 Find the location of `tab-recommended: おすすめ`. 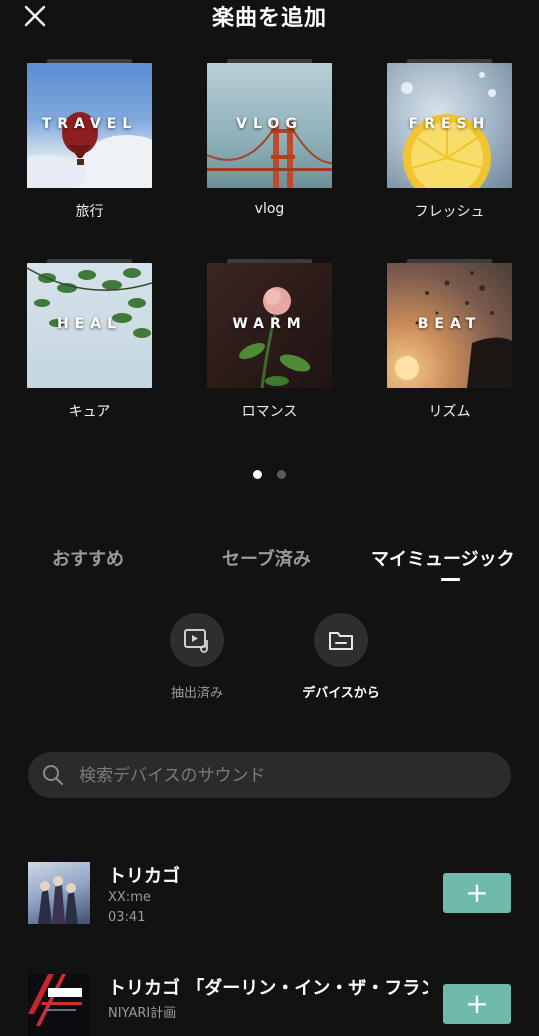

tab-recommended: おすすめ is located at coordinates (88, 558).